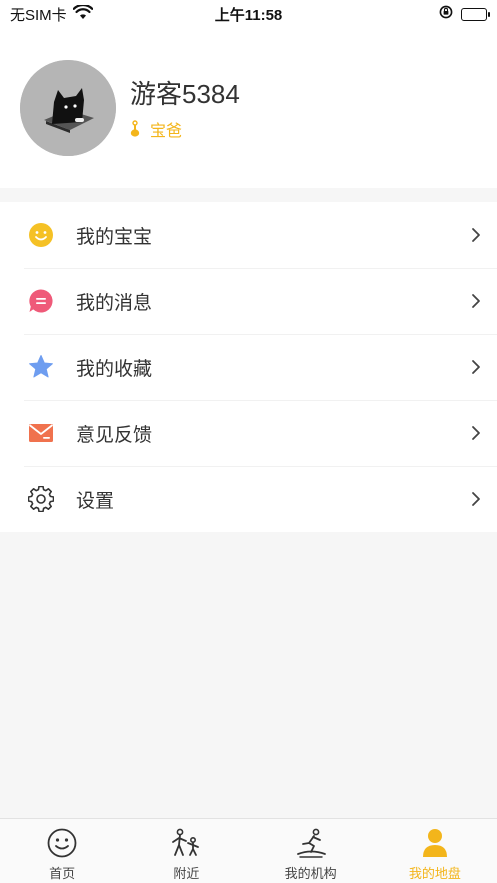 This screenshot has height=883, width=497. I want to click on menu-item-label: 我的消息, so click(114, 303).